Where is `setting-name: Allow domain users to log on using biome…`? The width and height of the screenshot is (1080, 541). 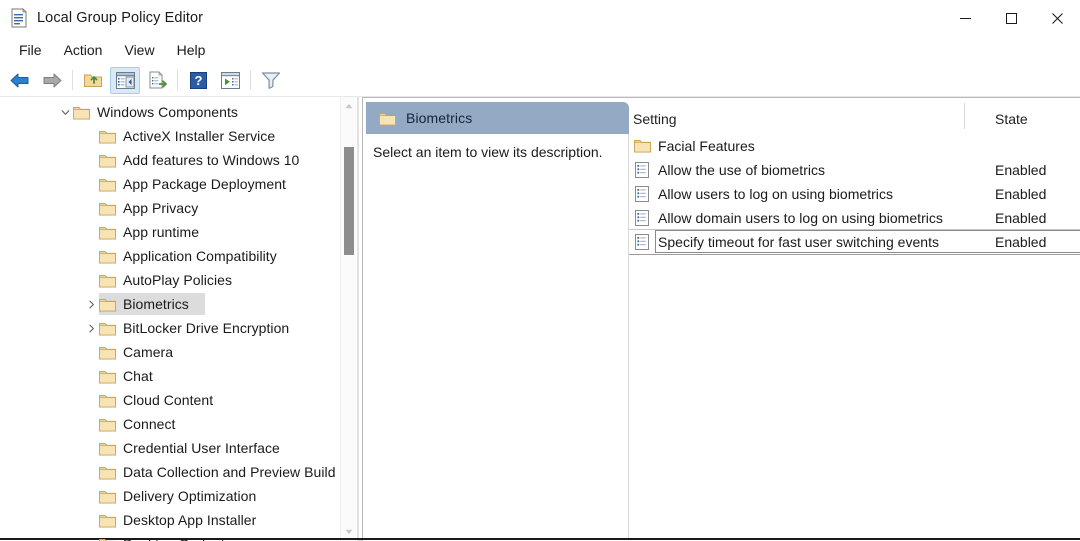 setting-name: Allow domain users to log on using biome… is located at coordinates (800, 218).